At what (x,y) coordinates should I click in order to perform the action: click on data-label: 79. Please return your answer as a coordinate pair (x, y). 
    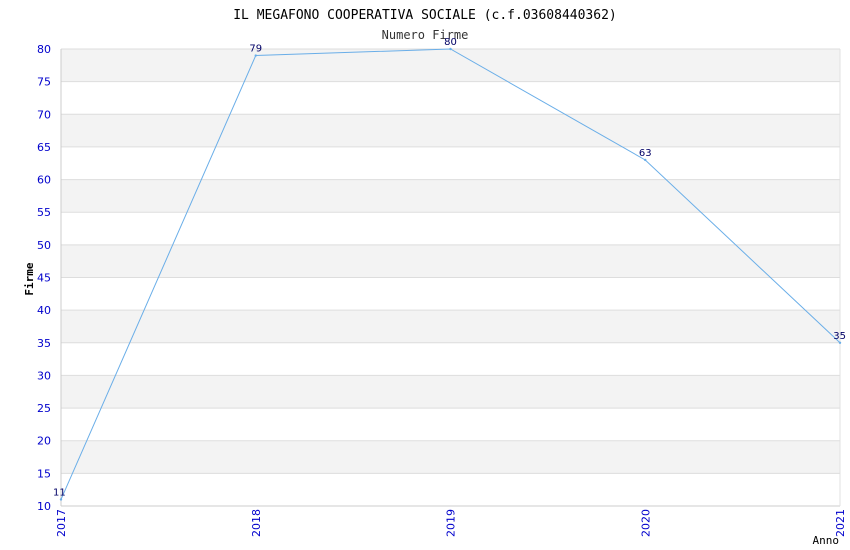
    Looking at the image, I should click on (255, 49).